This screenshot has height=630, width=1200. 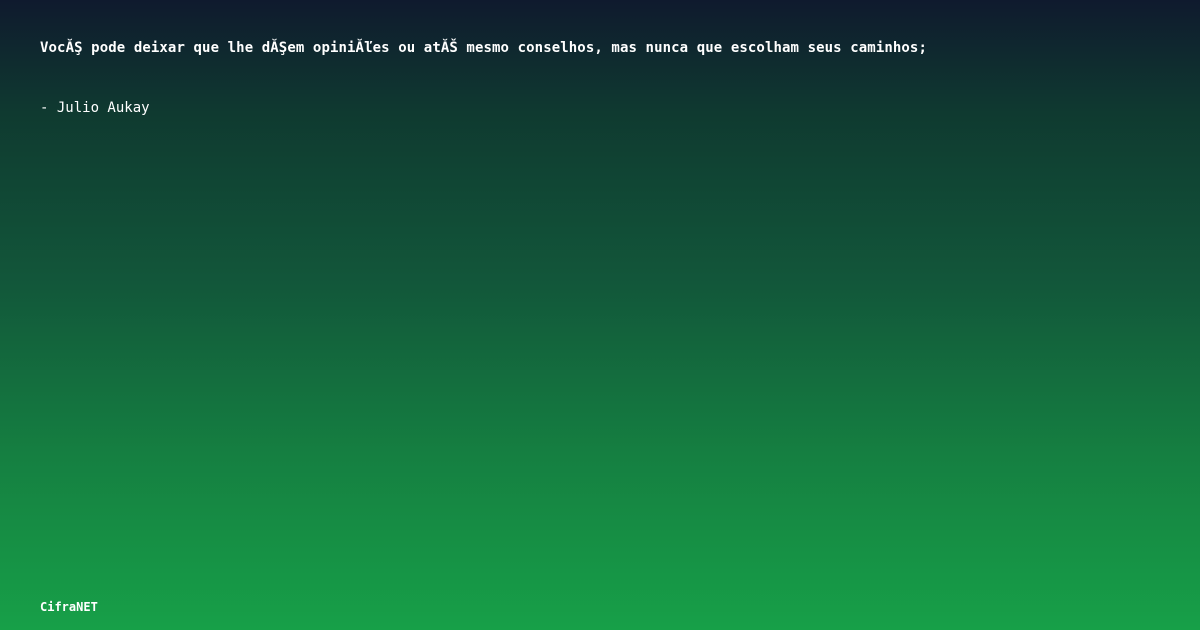 I want to click on brand-name: CifraNET, so click(x=69, y=607).